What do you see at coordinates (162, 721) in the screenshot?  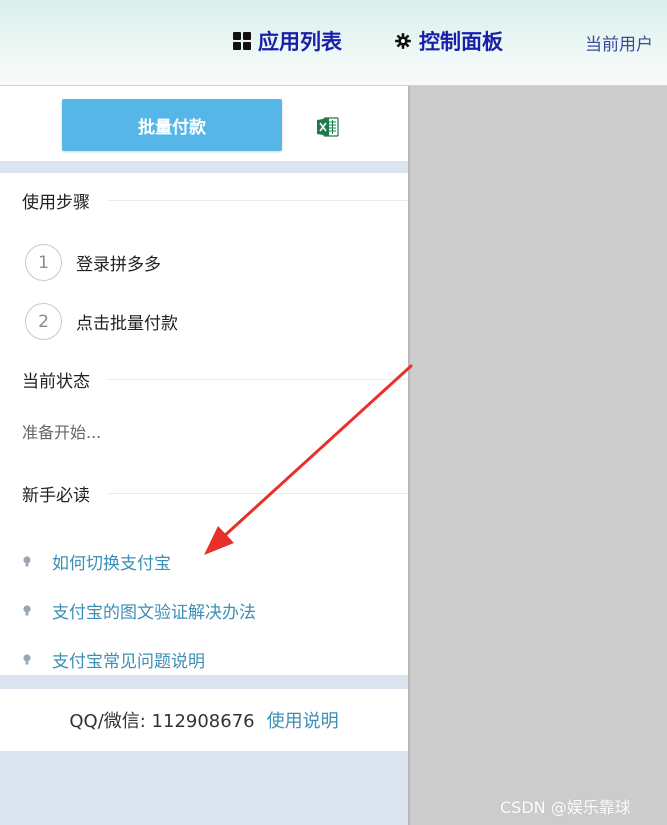 I see `contact-info: QQ/微信: 112908676` at bounding box center [162, 721].